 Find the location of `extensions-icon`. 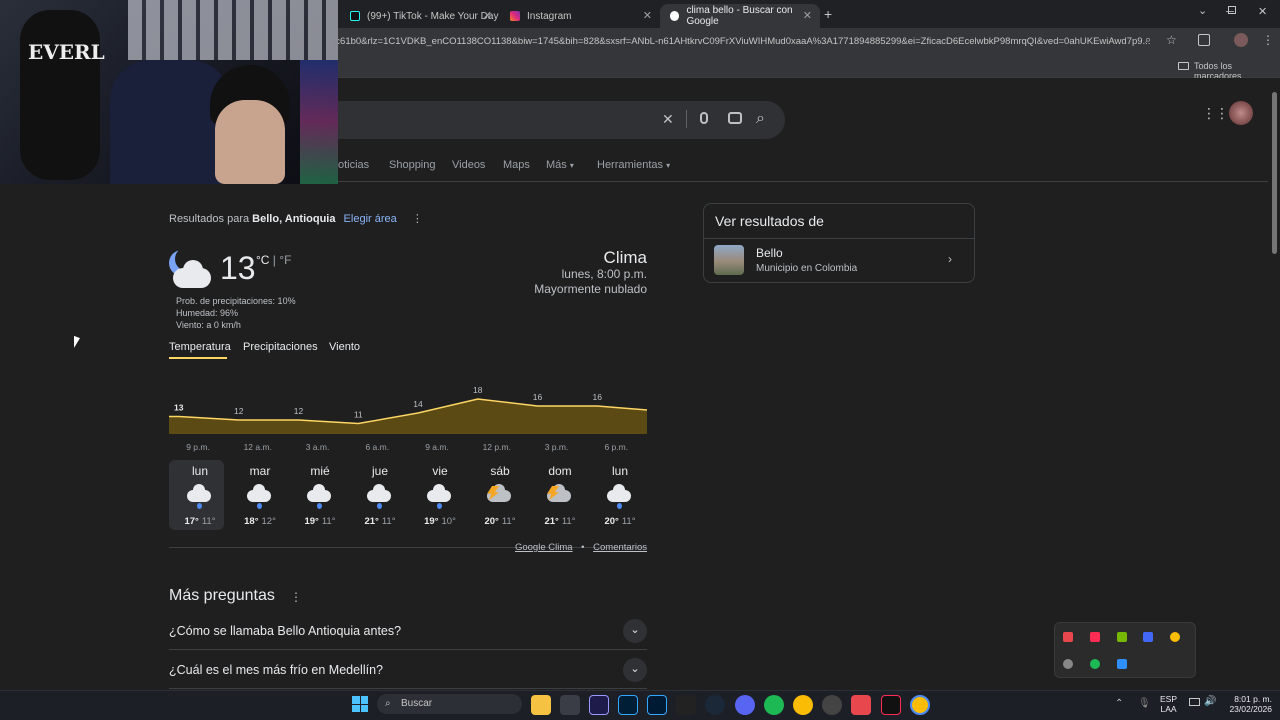

extensions-icon is located at coordinates (1204, 40).